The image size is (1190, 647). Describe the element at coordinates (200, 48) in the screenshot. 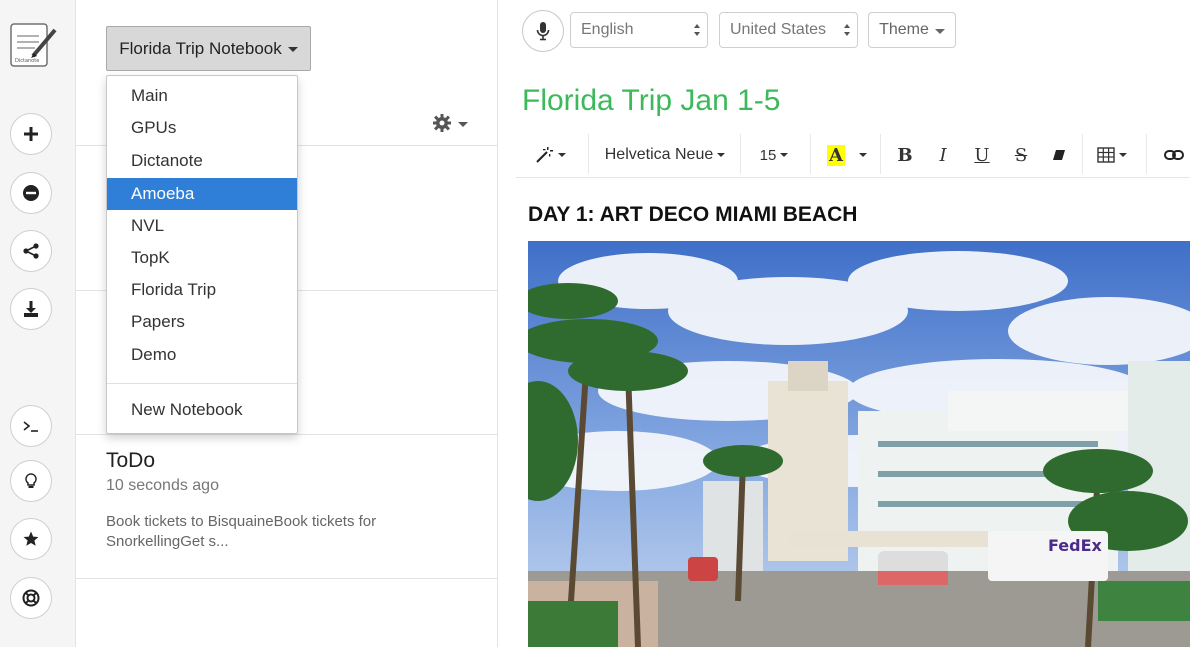

I see `notebook-selector-label: Florida Trip Notebook` at that location.